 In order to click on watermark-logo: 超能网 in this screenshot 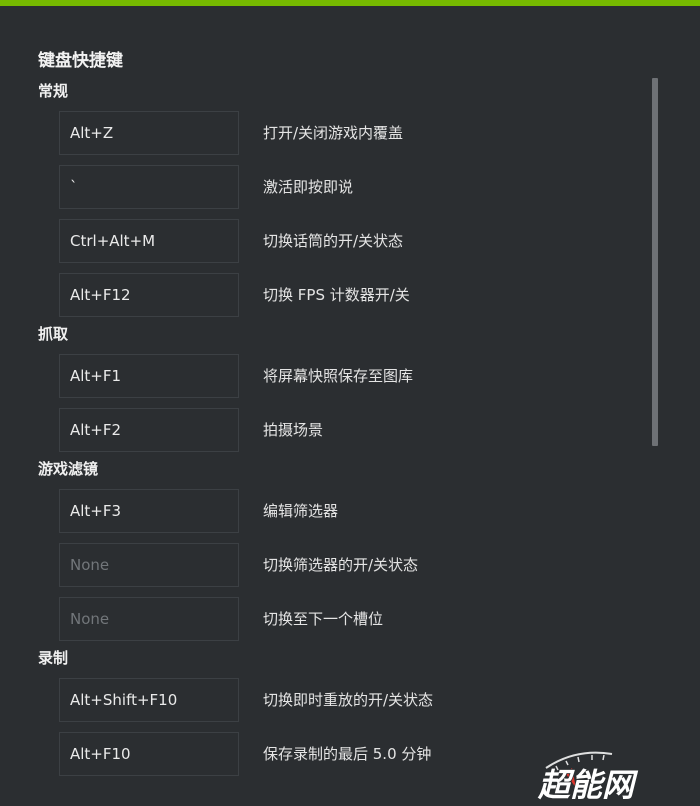, I will do `click(588, 776)`.